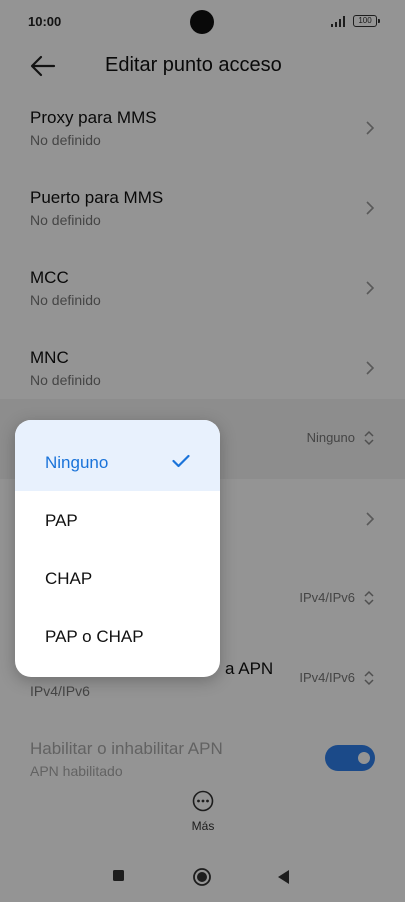  Describe the element at coordinates (117, 455) in the screenshot. I see `option-ninguno: Ninguno` at that location.